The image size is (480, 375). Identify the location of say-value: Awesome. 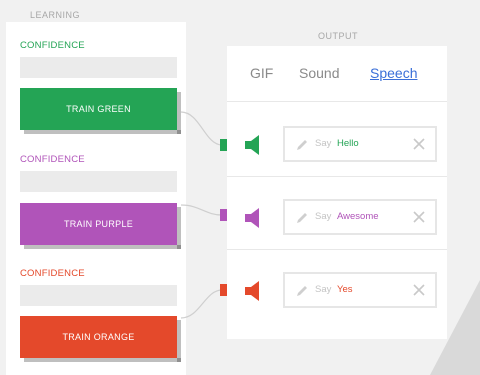
(358, 216).